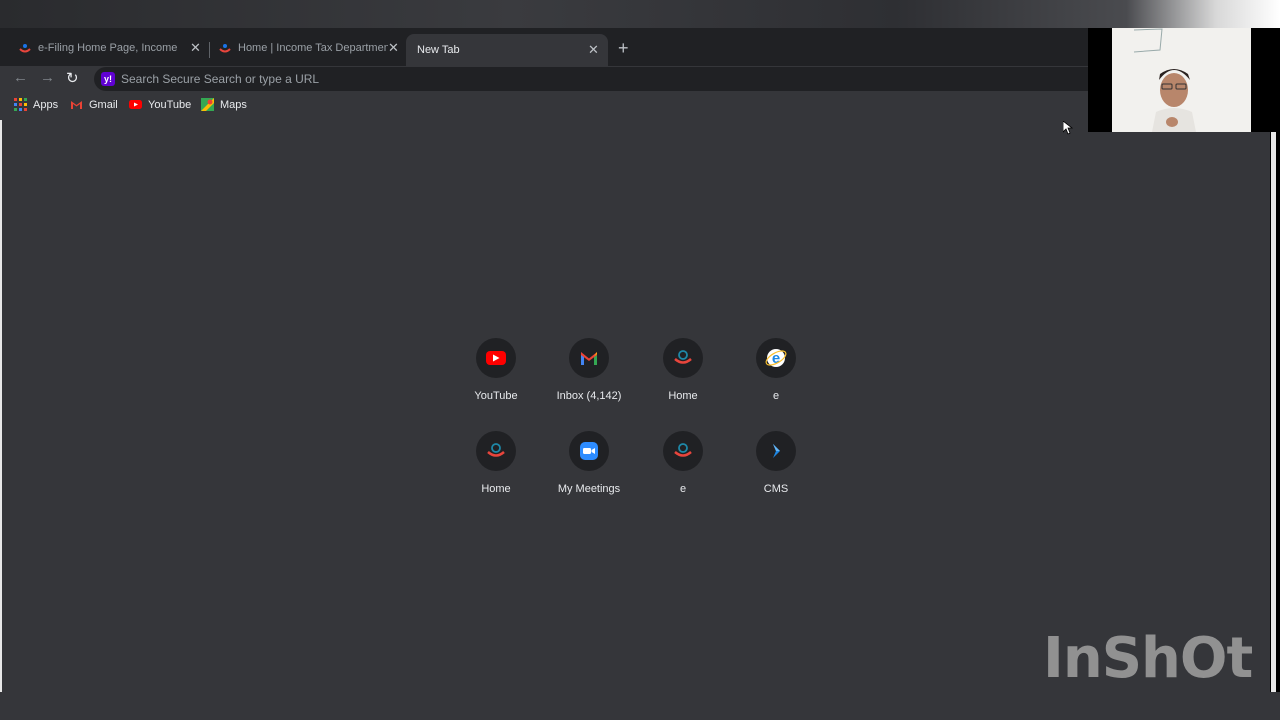  I want to click on shortcut-gmail-inbox: Inbox (4,142), so click(589, 378).